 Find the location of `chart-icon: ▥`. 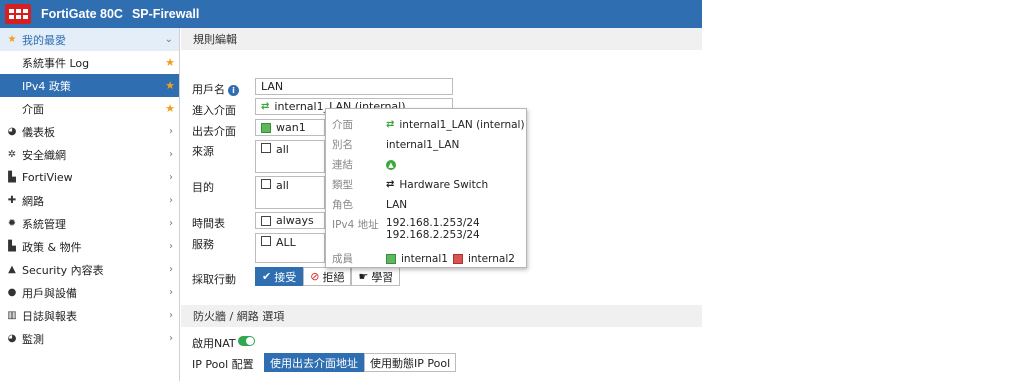

chart-icon: ▥ is located at coordinates (12, 315).